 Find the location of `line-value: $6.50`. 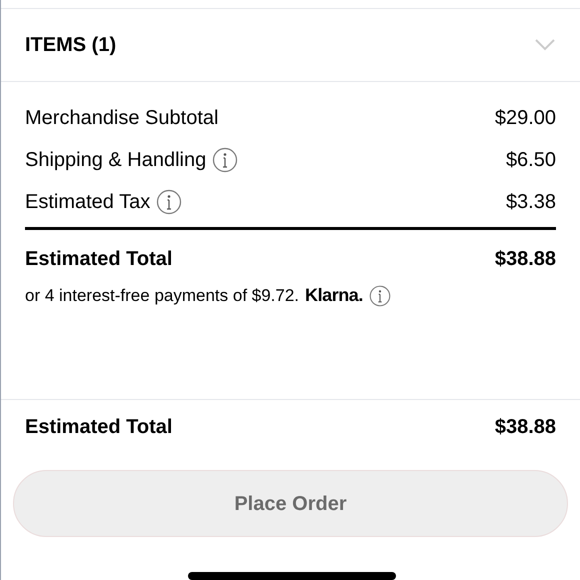

line-value: $6.50 is located at coordinates (531, 160).